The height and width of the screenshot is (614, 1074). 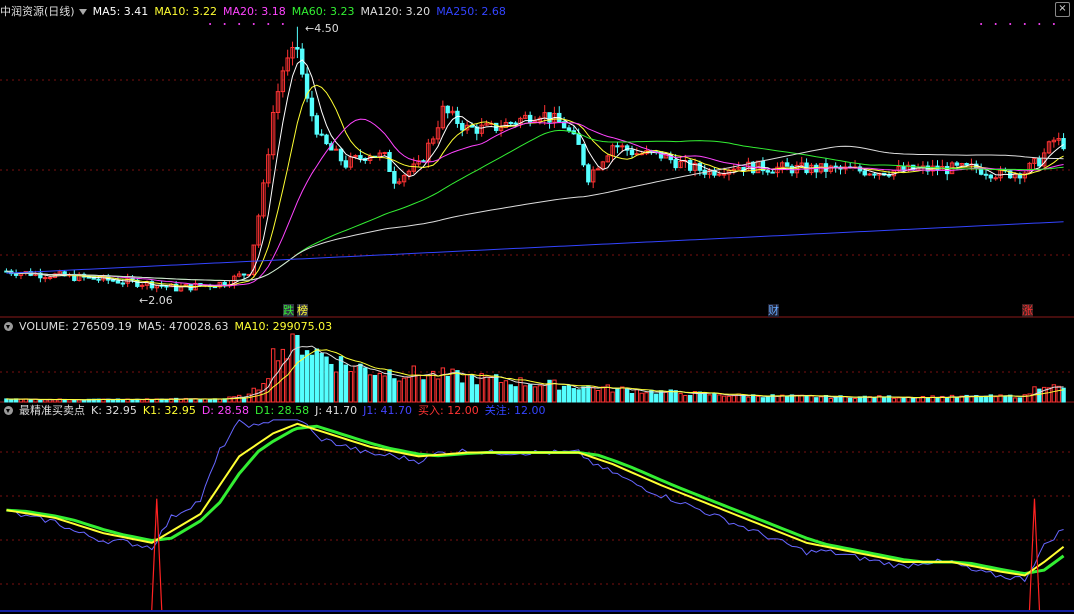 What do you see at coordinates (282, 410) in the screenshot?
I see `indicator-legend-item: D1: 28.58` at bounding box center [282, 410].